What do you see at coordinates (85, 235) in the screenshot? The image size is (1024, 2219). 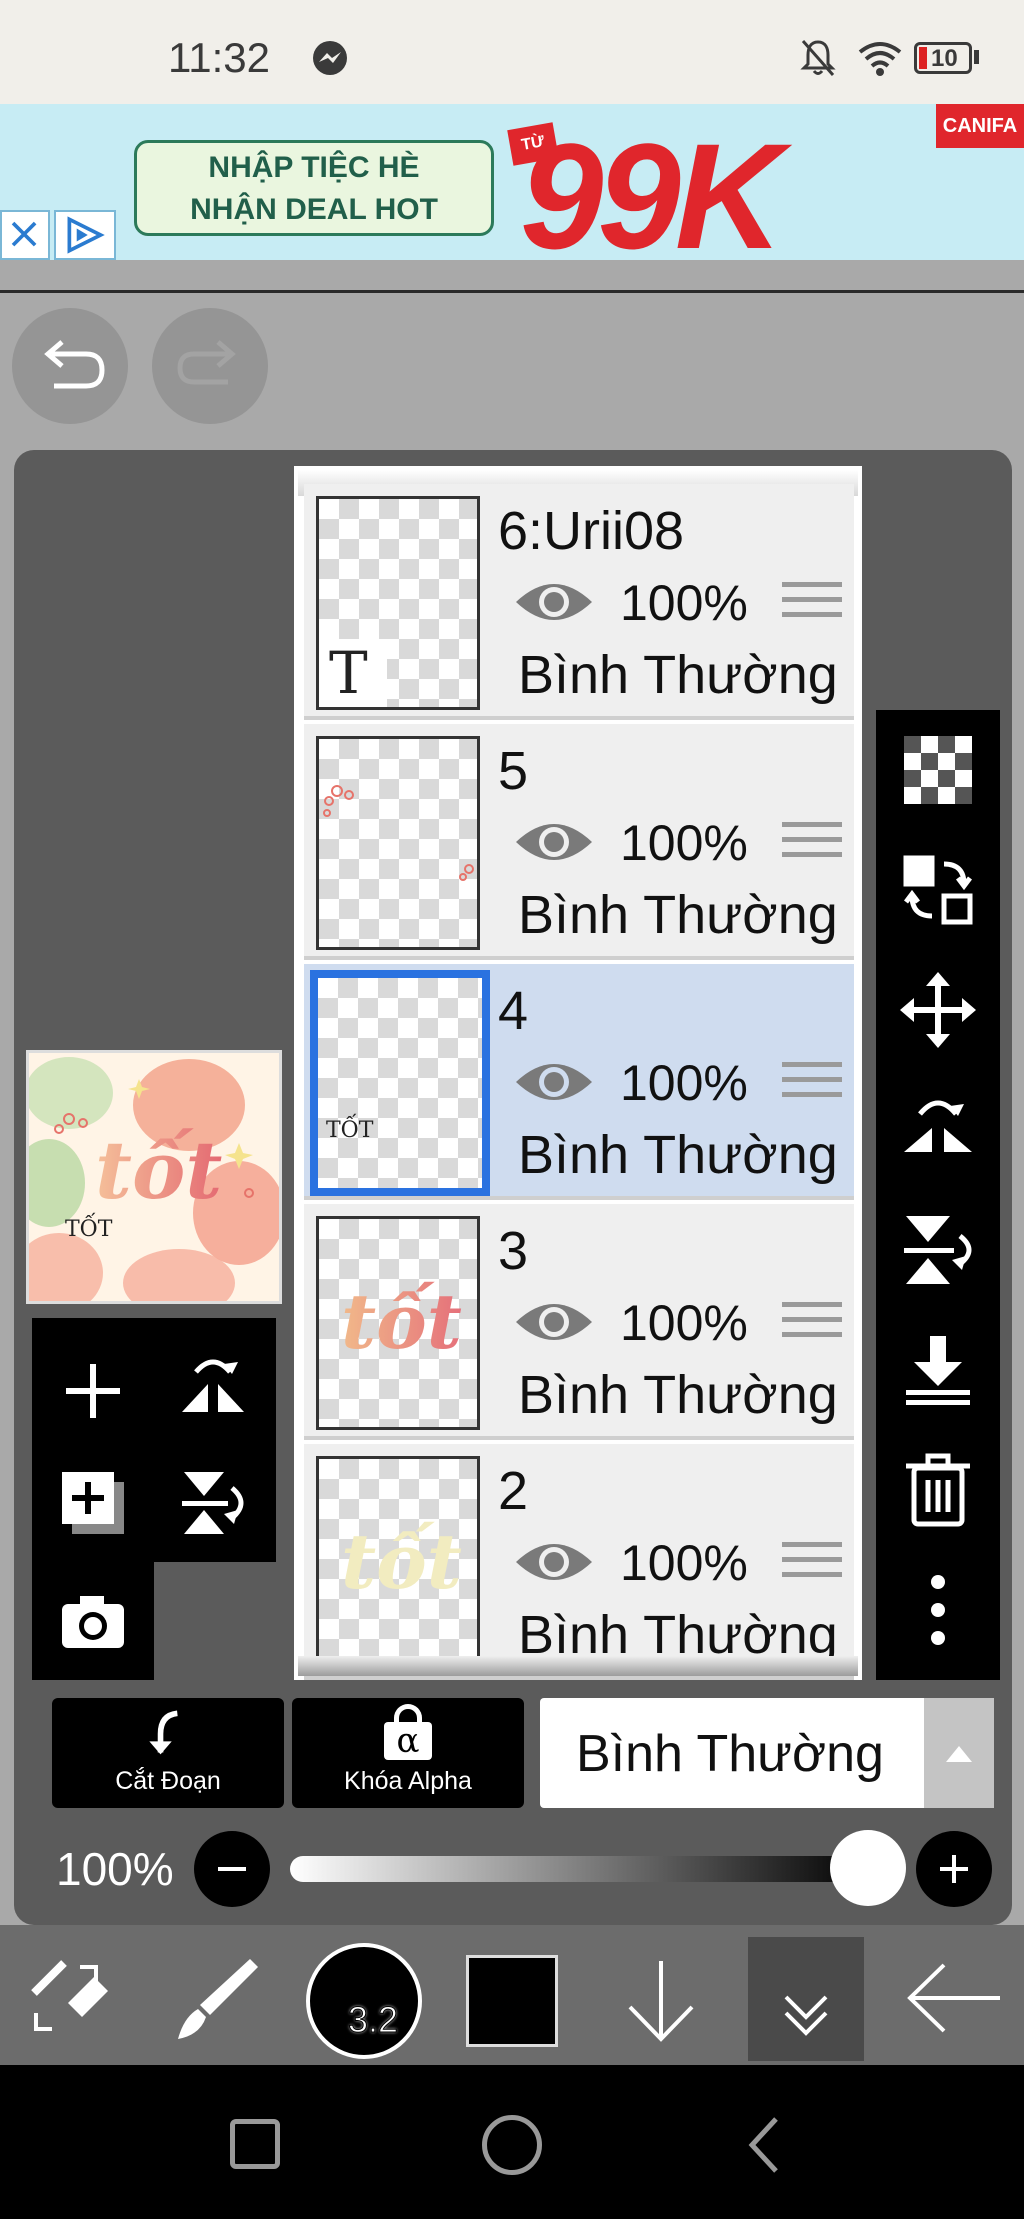 I see `adchoices-icon` at bounding box center [85, 235].